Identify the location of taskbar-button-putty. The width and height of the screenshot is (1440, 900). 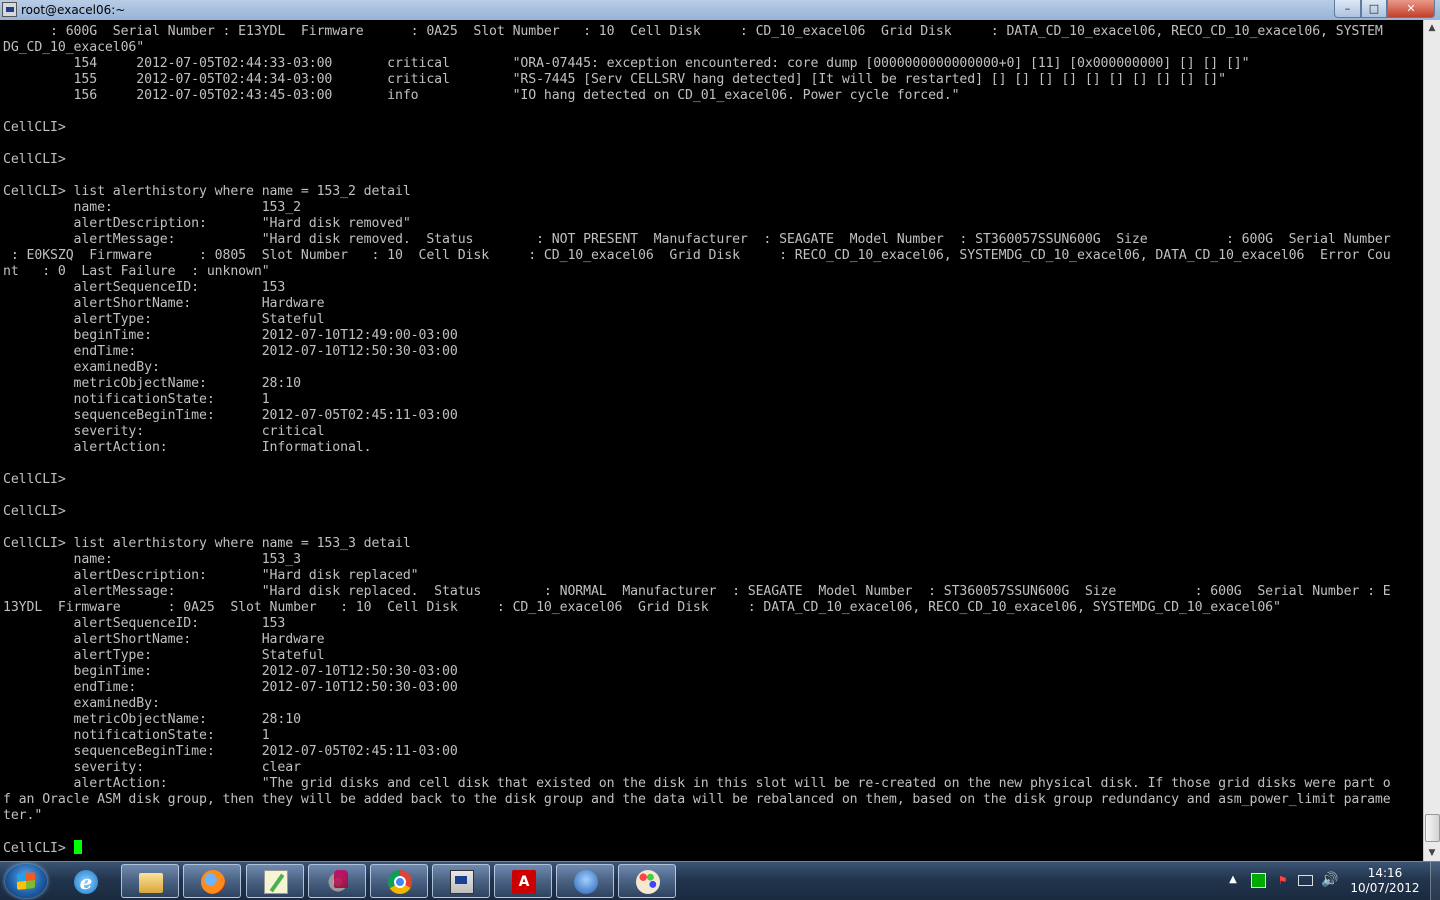
(461, 881).